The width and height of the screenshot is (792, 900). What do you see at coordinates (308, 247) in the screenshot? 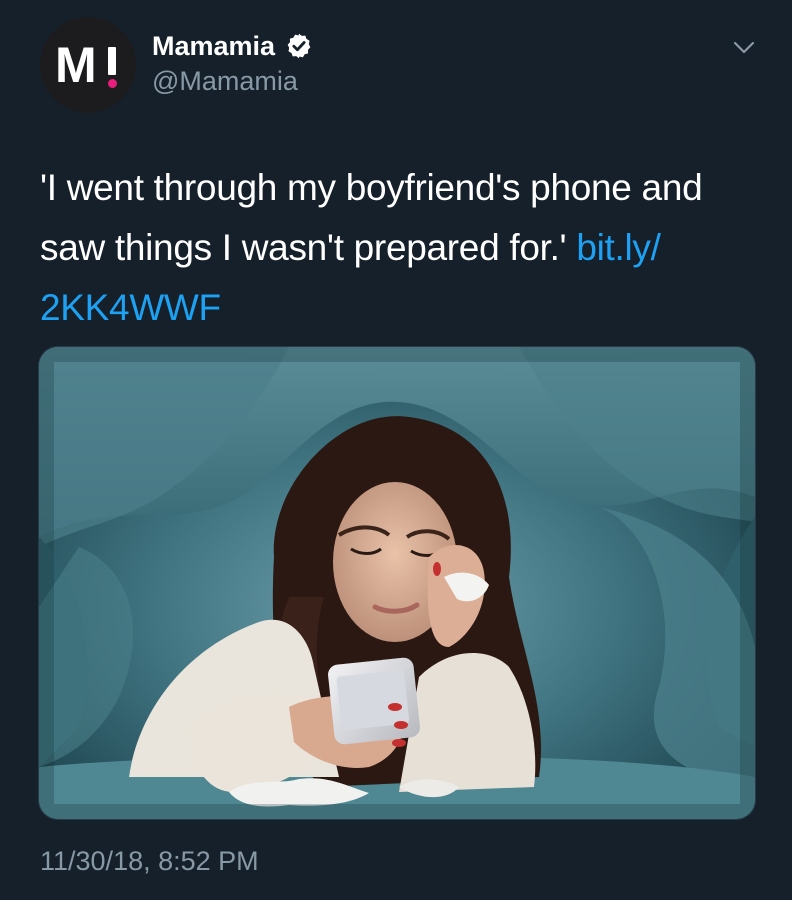
I see `tweet-text-line2: saw things I wasn't prepared for.'` at bounding box center [308, 247].